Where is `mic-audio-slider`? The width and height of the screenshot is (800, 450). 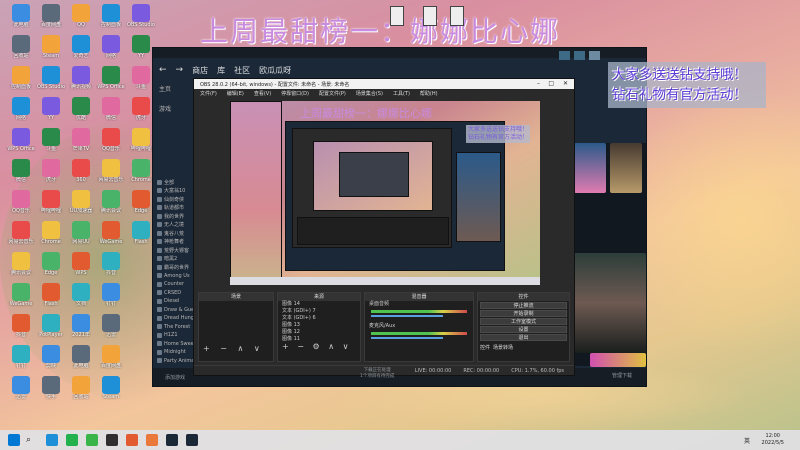
mic-audio-slider is located at coordinates (407, 338).